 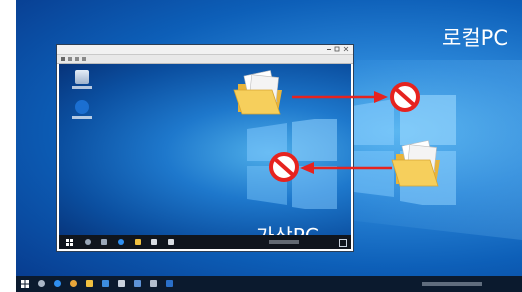 What do you see at coordinates (89, 283) in the screenshot?
I see `explorer-icon` at bounding box center [89, 283].